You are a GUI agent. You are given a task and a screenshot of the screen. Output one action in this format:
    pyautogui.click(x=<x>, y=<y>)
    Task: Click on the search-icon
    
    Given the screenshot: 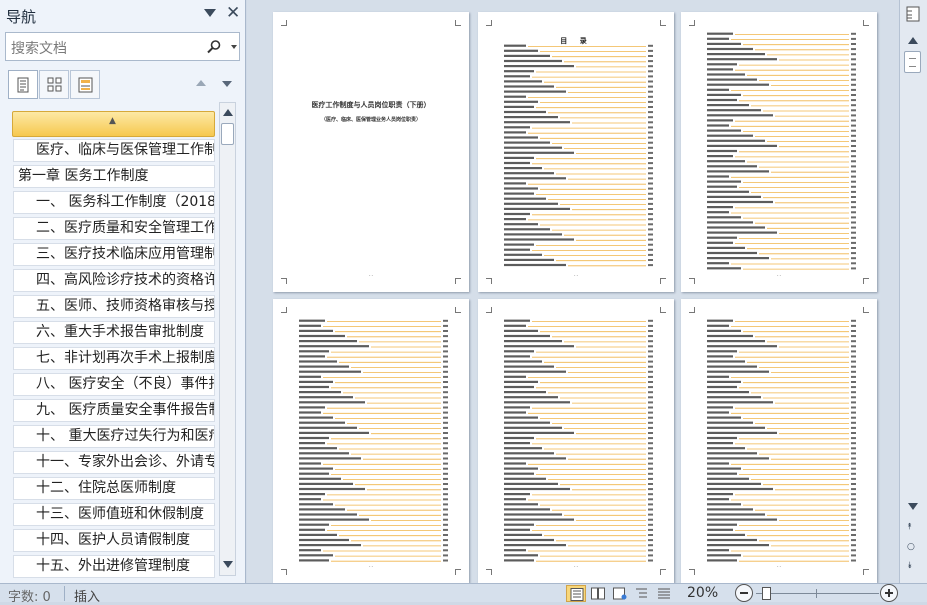 What is the action you would take?
    pyautogui.click(x=214, y=47)
    